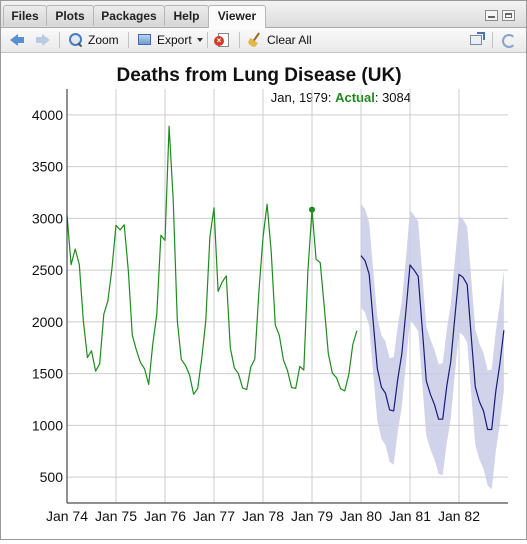 This screenshot has width=527, height=544. I want to click on chart-title: Deaths from Lung Disease (UK), so click(258, 75).